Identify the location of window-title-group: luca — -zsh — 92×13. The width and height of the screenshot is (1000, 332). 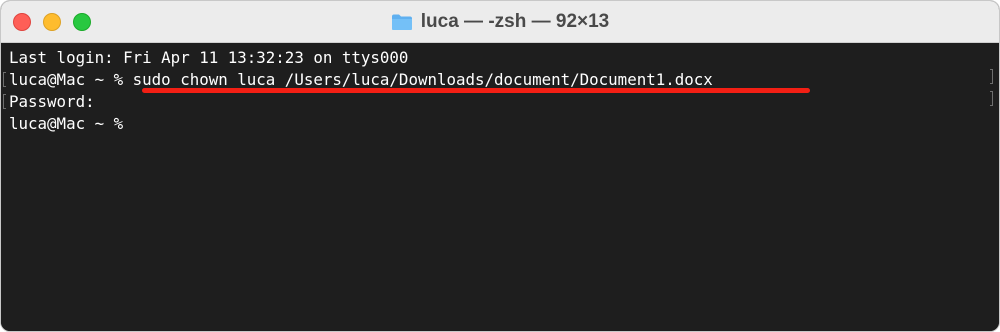
(500, 22).